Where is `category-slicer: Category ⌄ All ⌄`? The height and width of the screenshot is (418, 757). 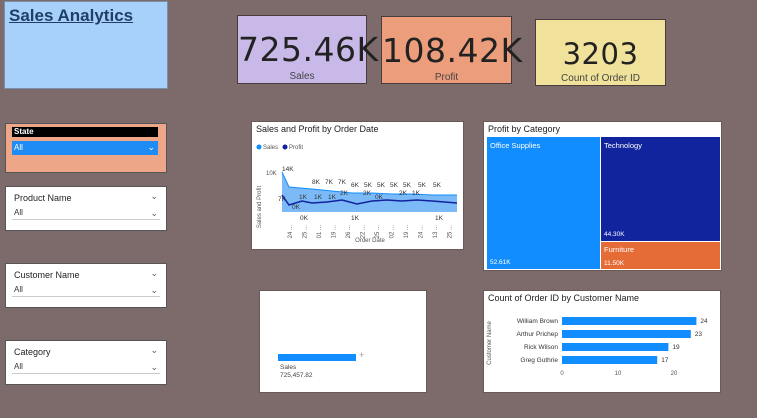
category-slicer: Category ⌄ All ⌄ is located at coordinates (86, 362).